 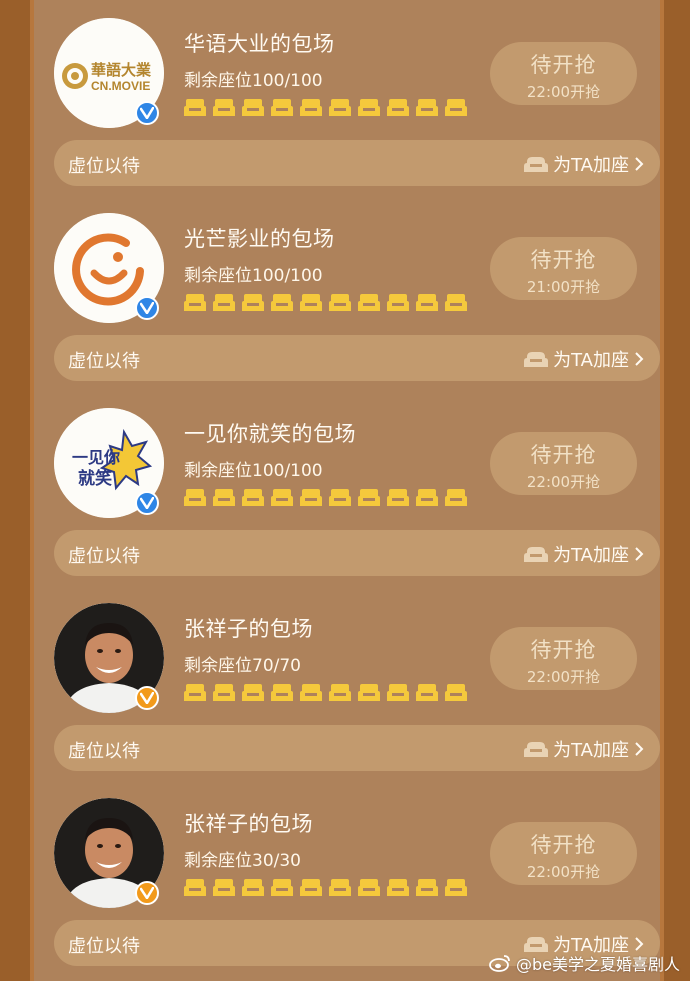 What do you see at coordinates (147, 893) in the screenshot?
I see `verified-orange-icon` at bounding box center [147, 893].